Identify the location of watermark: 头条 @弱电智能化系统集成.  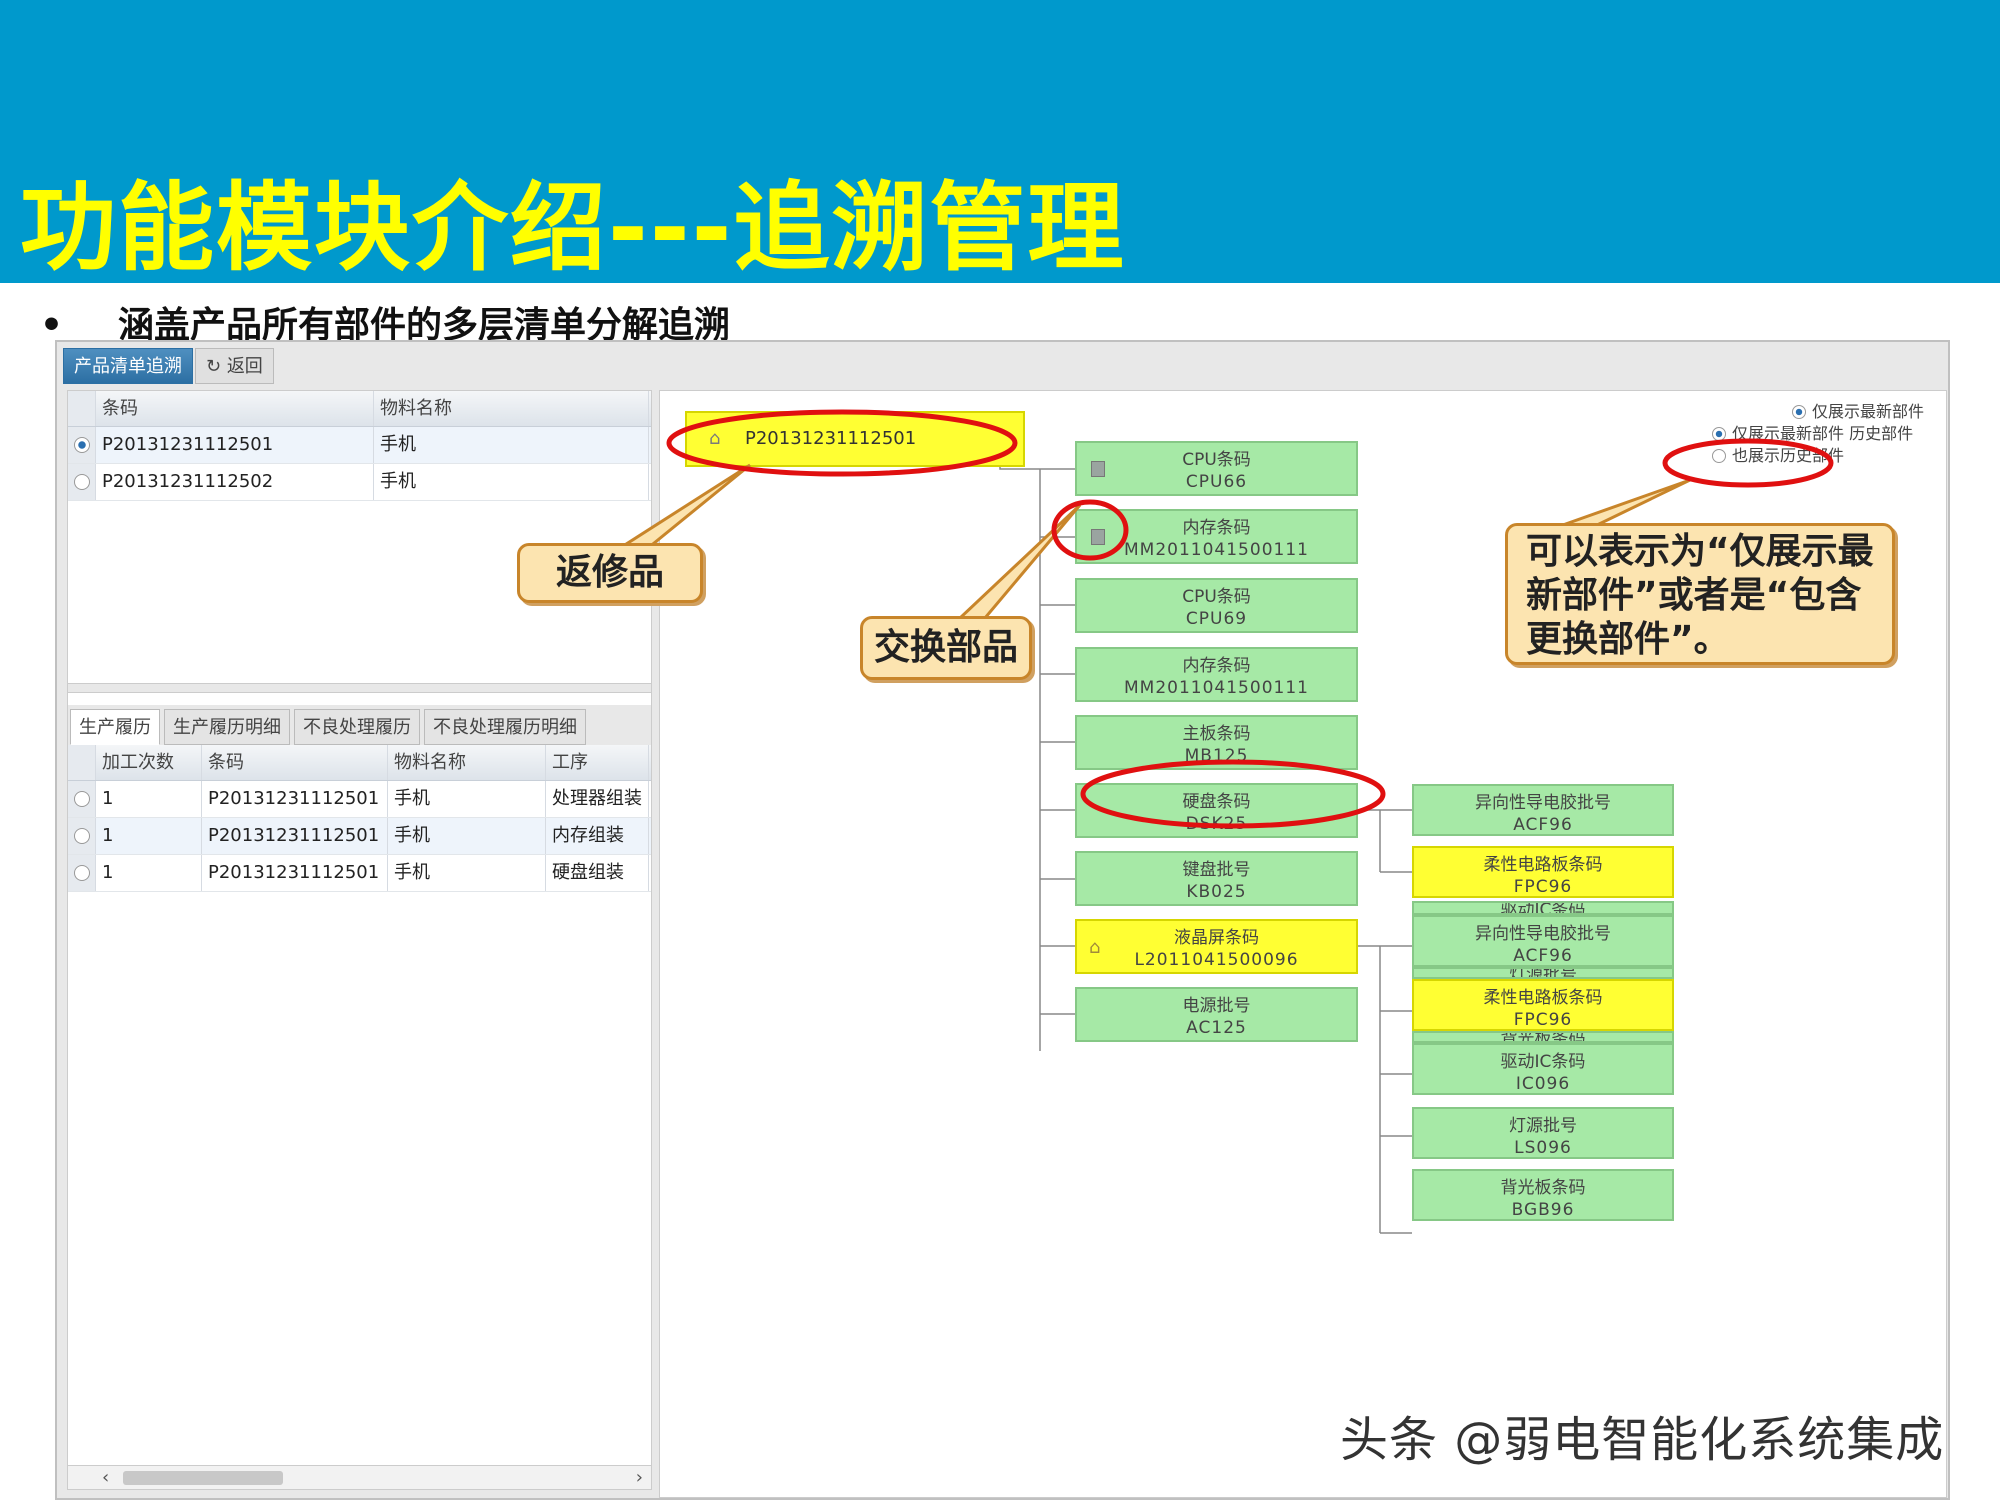
(1642, 1440).